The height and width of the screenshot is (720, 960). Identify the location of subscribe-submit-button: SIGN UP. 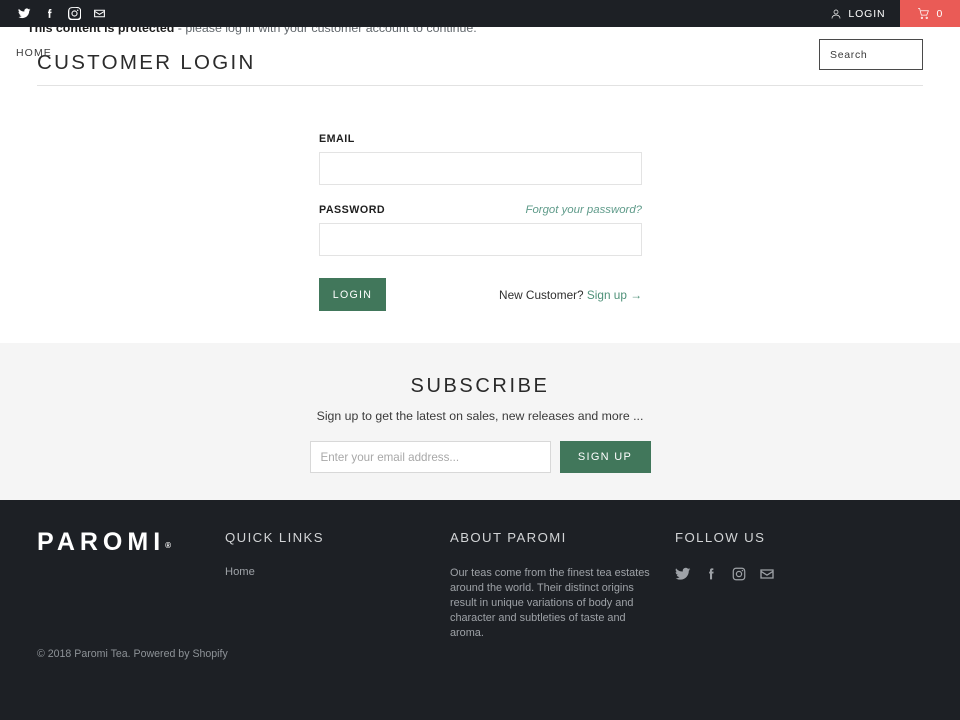
(605, 457).